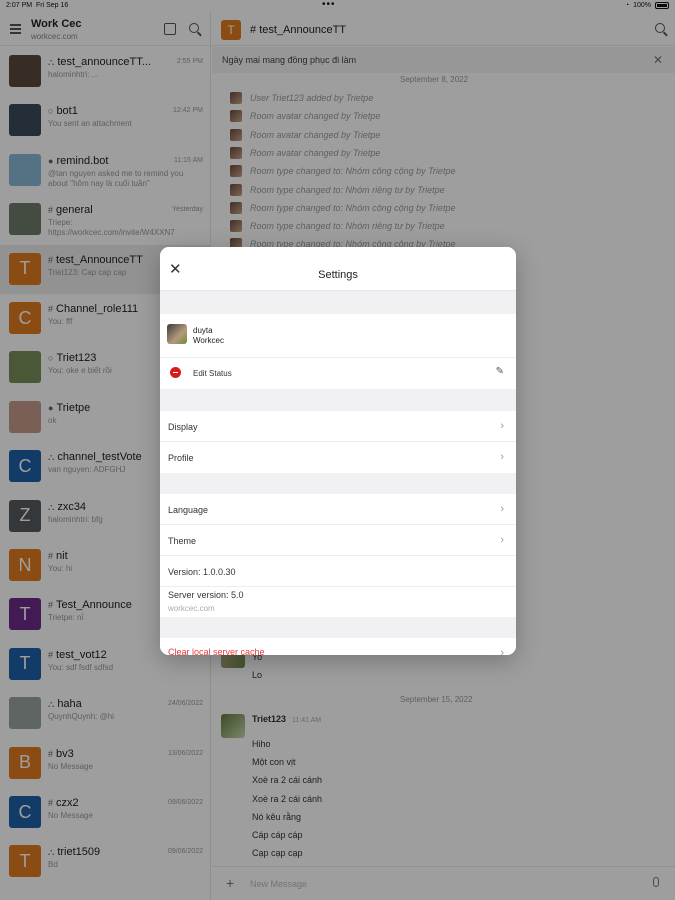 The image size is (675, 900). Describe the element at coordinates (202, 572) in the screenshot. I see `version-label: Version: 1.0.0.30` at that location.